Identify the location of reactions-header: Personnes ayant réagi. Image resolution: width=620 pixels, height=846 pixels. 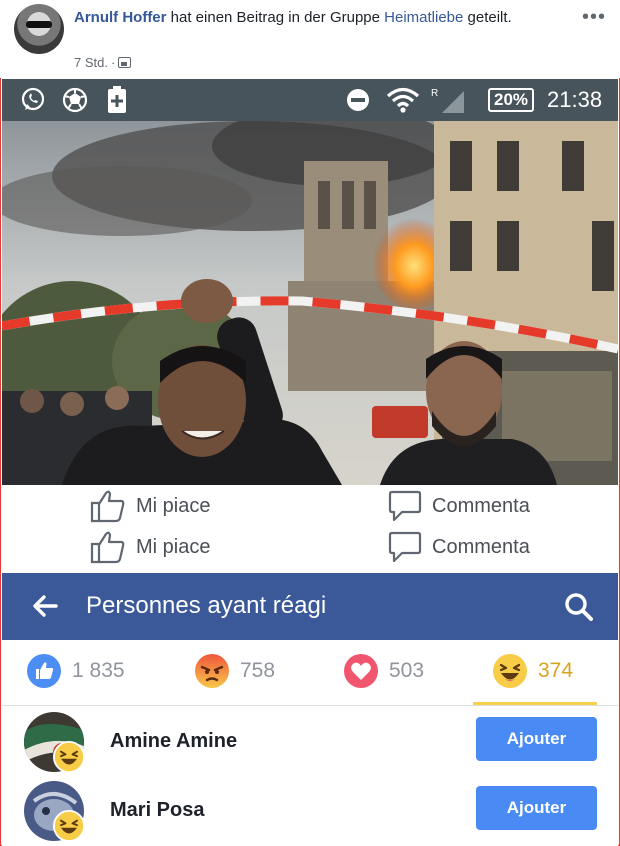
(310, 606).